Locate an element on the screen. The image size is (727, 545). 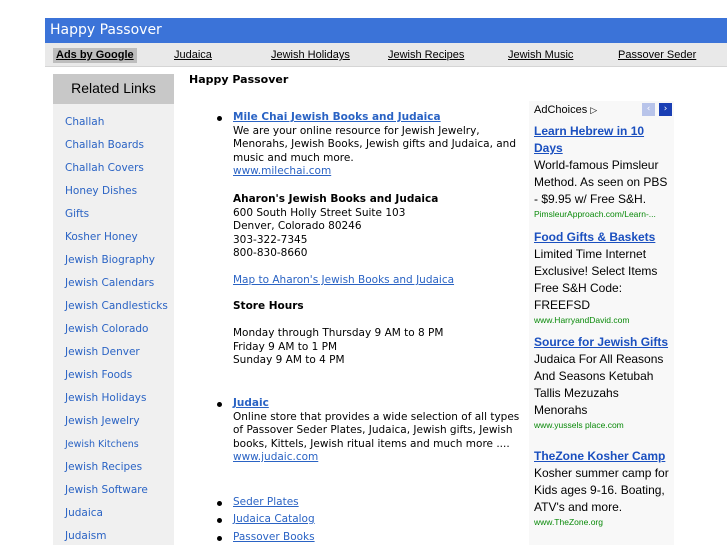
sidebar-item-challah: Challah is located at coordinates (119, 123).